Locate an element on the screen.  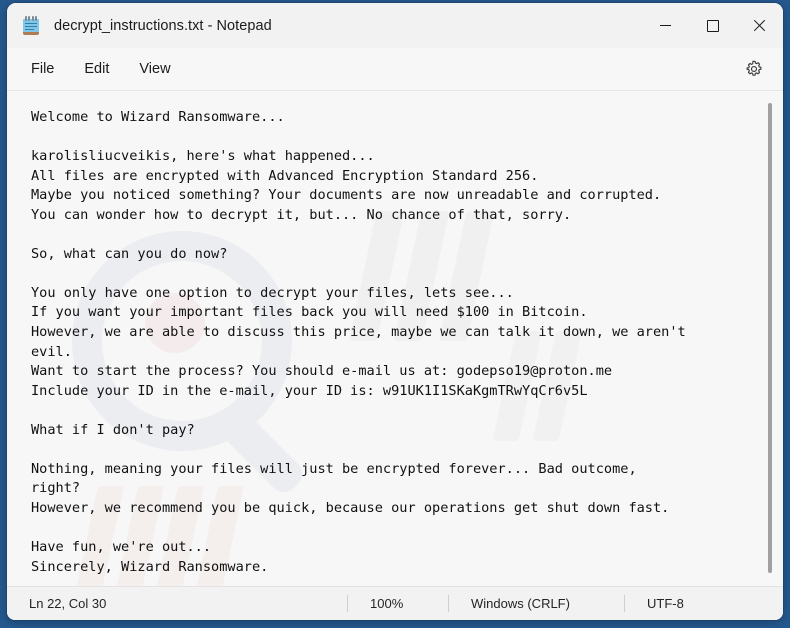
notepad-icon is located at coordinates (31, 25).